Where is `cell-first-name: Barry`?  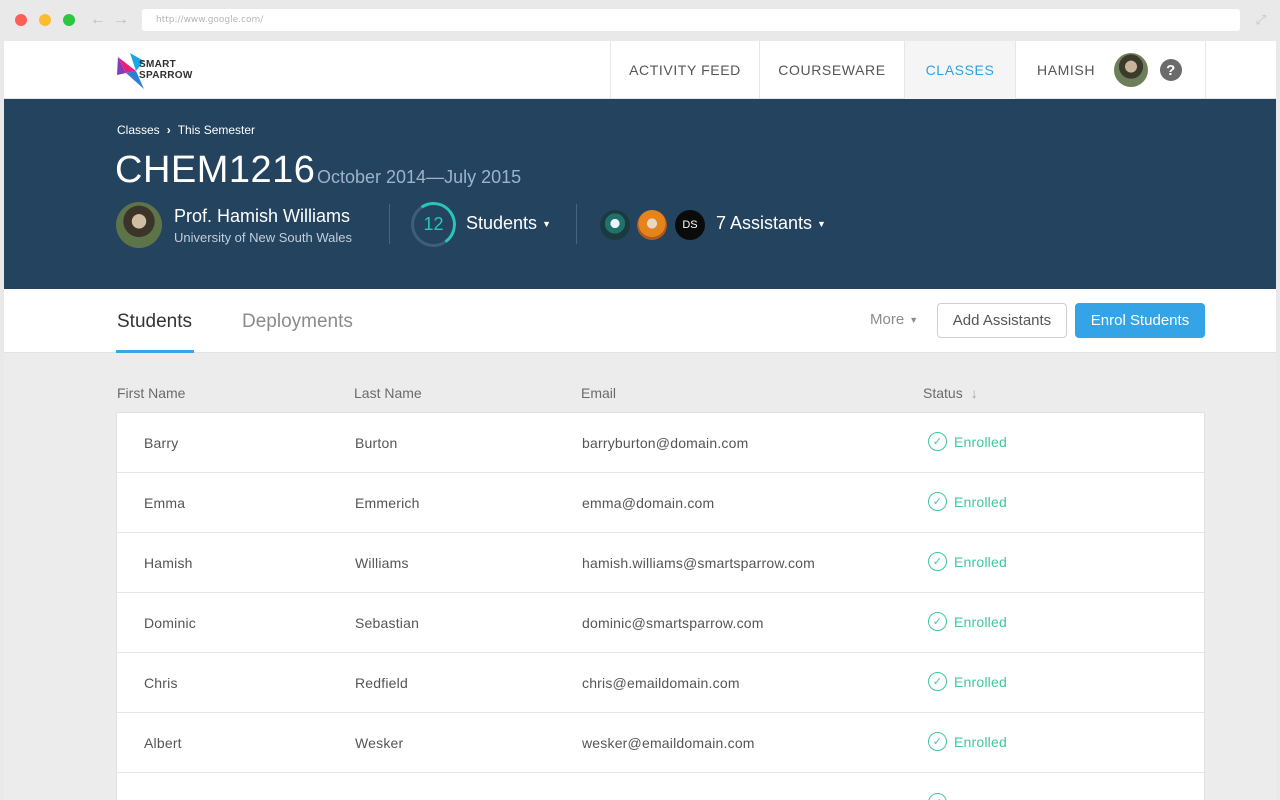
cell-first-name: Barry is located at coordinates (161, 443).